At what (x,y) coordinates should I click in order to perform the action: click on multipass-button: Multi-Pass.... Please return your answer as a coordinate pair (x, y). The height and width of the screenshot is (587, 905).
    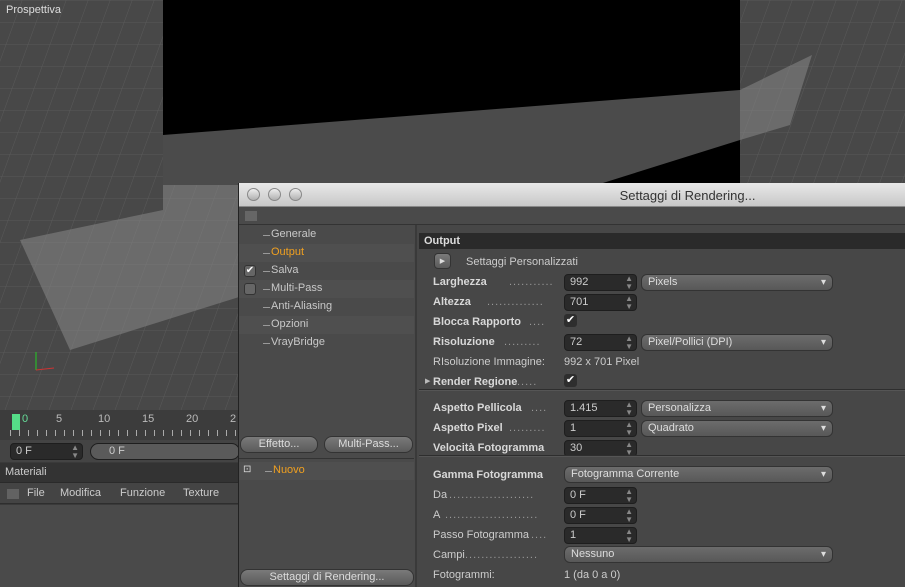
    Looking at the image, I should click on (368, 444).